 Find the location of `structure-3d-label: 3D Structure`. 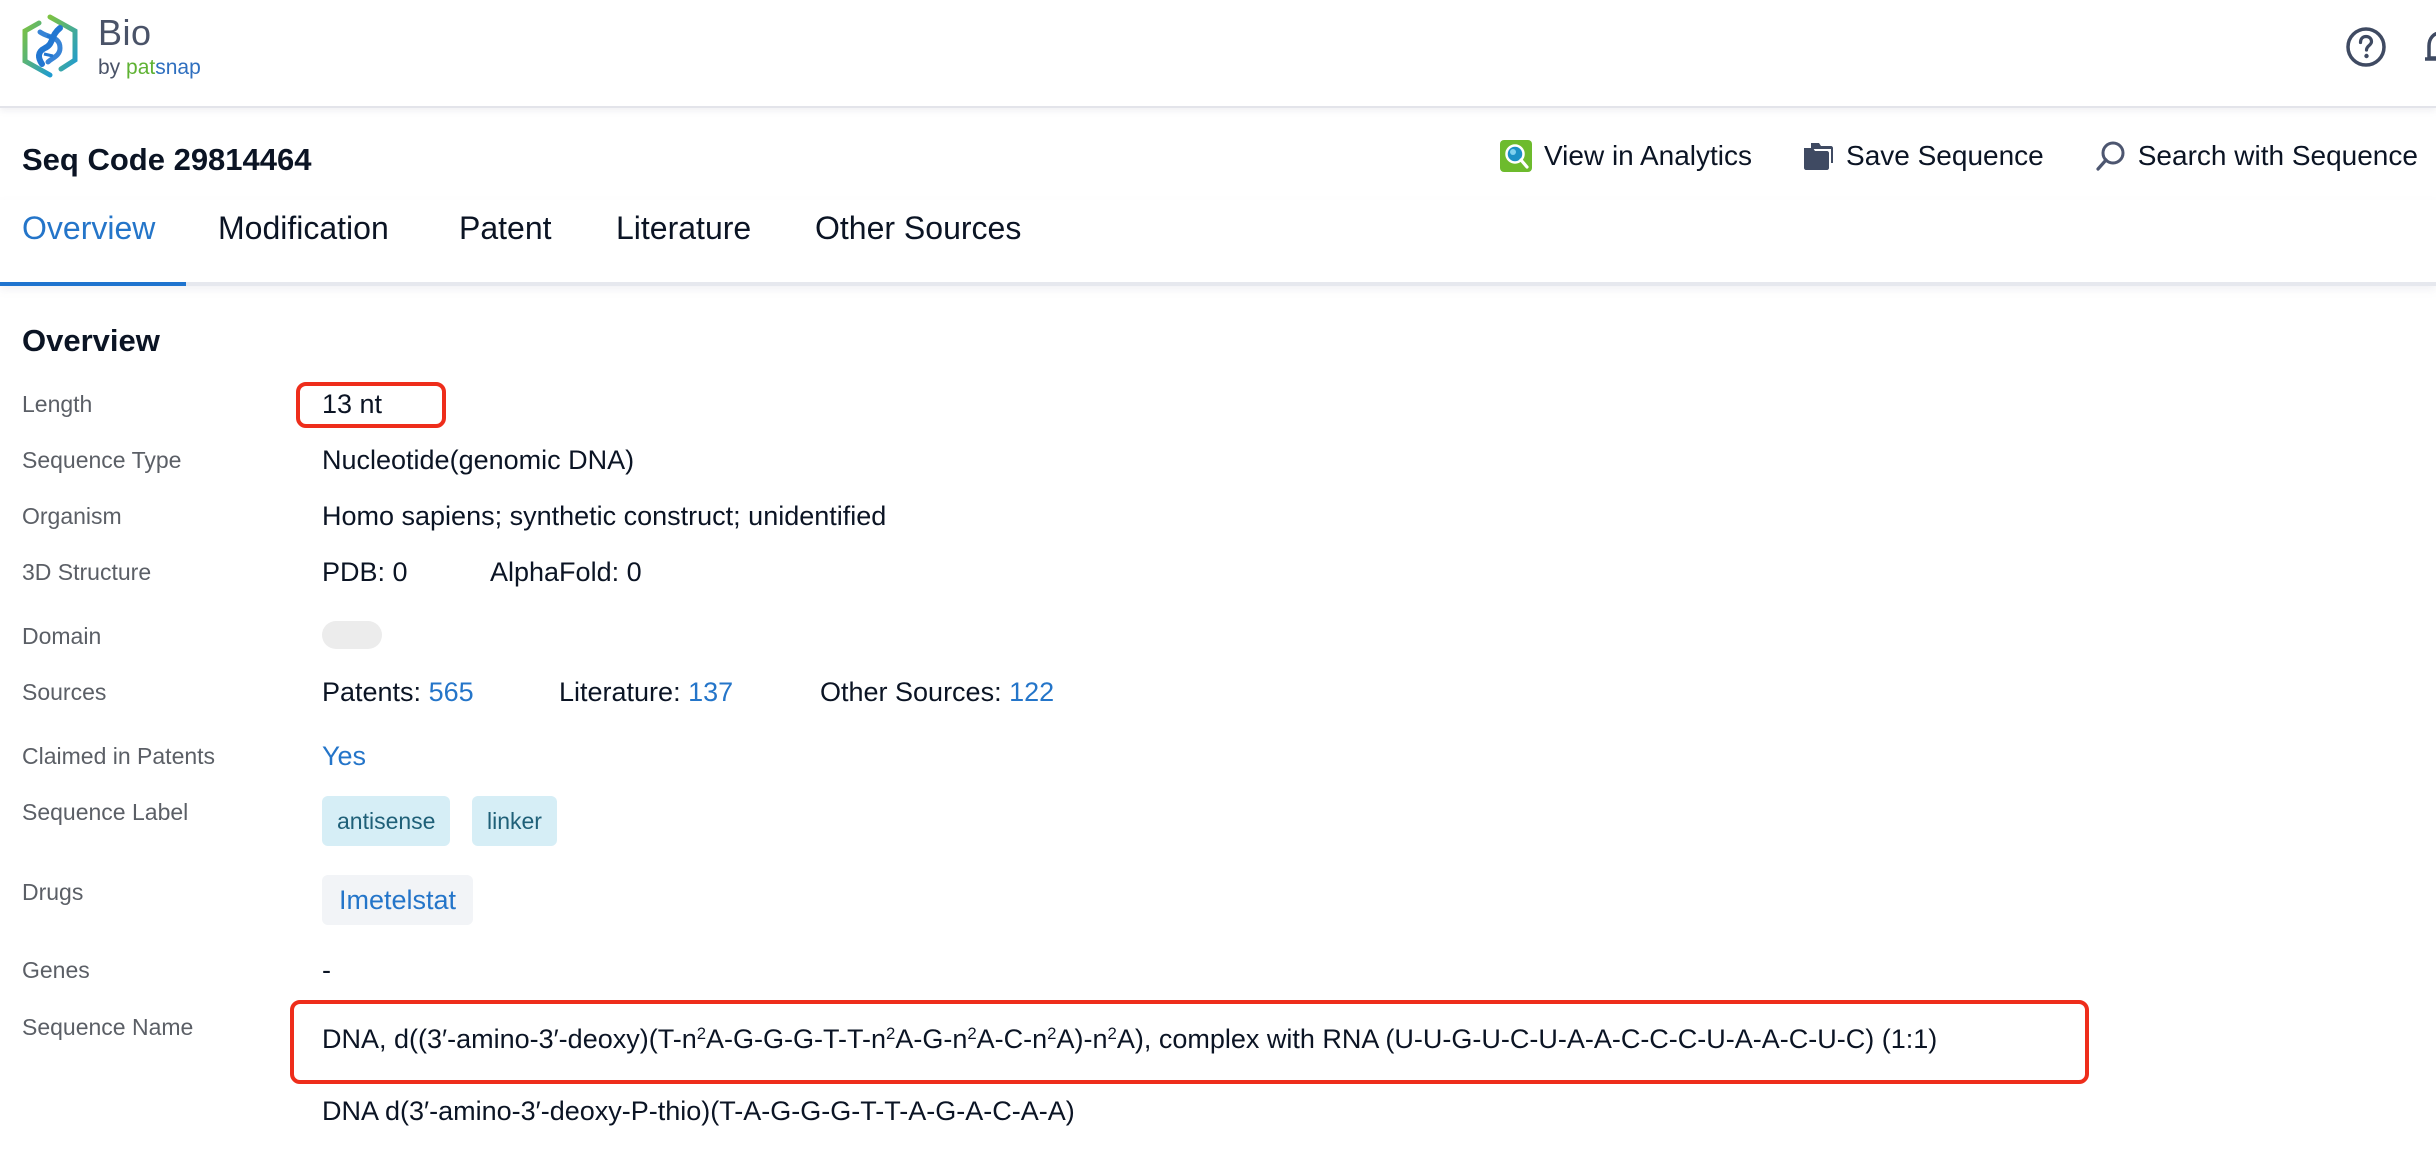

structure-3d-label: 3D Structure is located at coordinates (87, 572).